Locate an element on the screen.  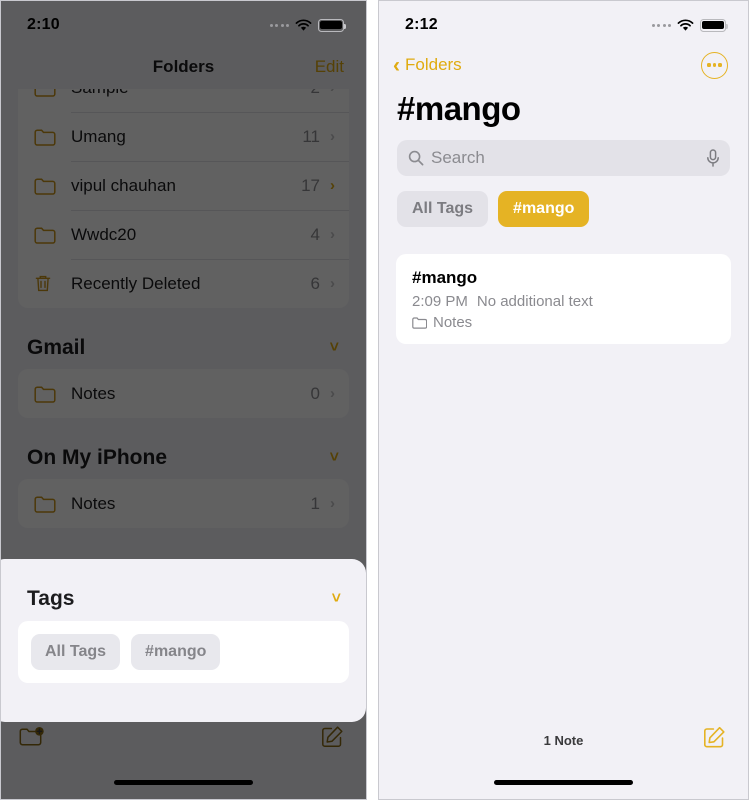
chevron-left-icon: ‹ is located at coordinates (396, 65).